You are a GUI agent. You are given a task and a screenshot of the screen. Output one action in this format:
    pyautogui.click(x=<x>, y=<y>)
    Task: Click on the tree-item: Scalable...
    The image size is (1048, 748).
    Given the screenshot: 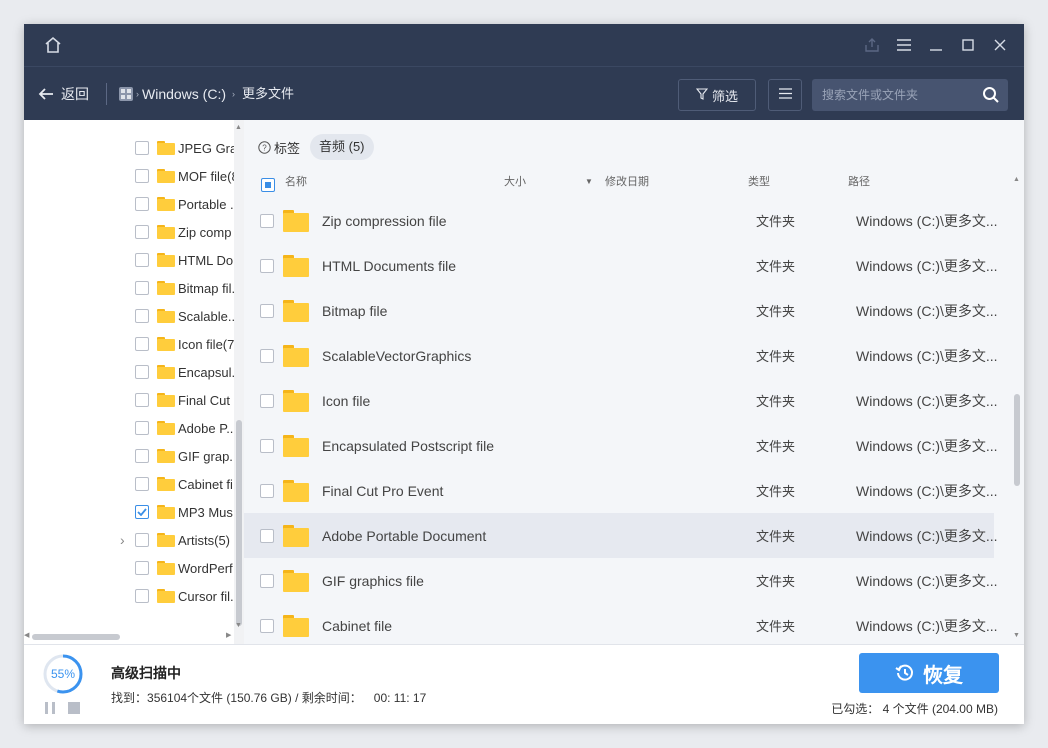 What is the action you would take?
    pyautogui.click(x=129, y=316)
    